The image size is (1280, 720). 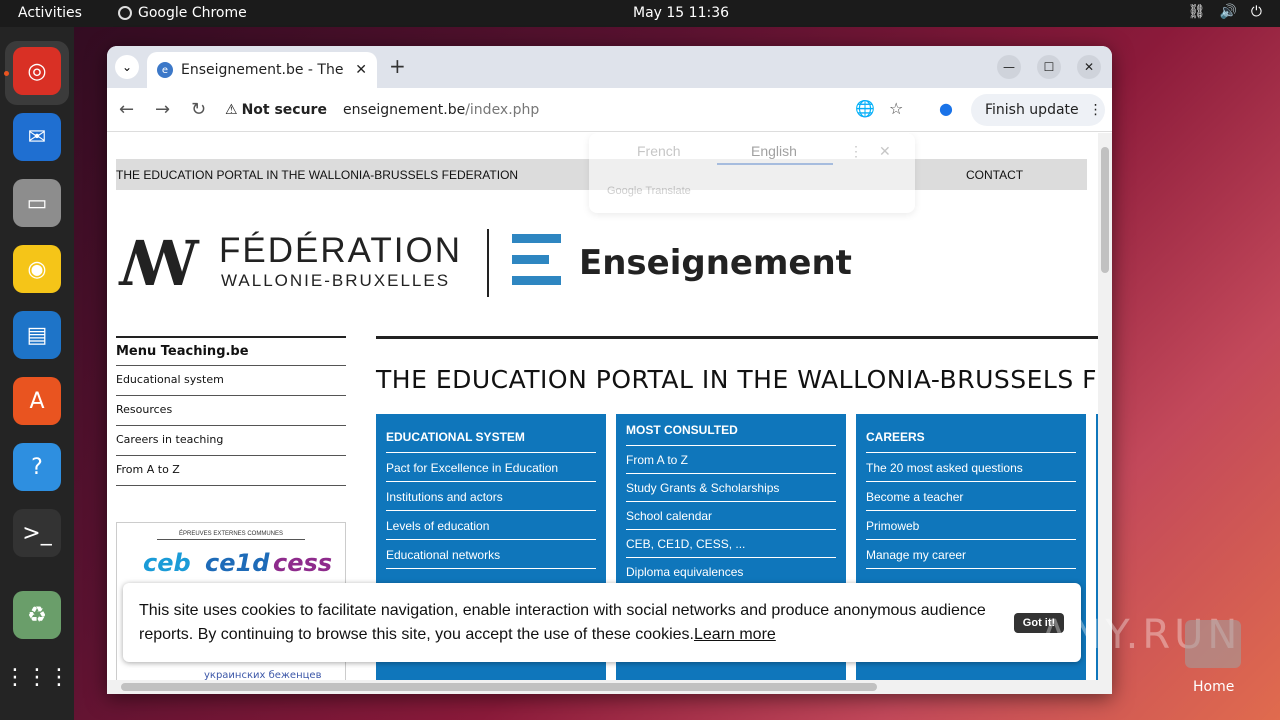 What do you see at coordinates (499, 687) in the screenshot?
I see `horizontal-scroll-thumb` at bounding box center [499, 687].